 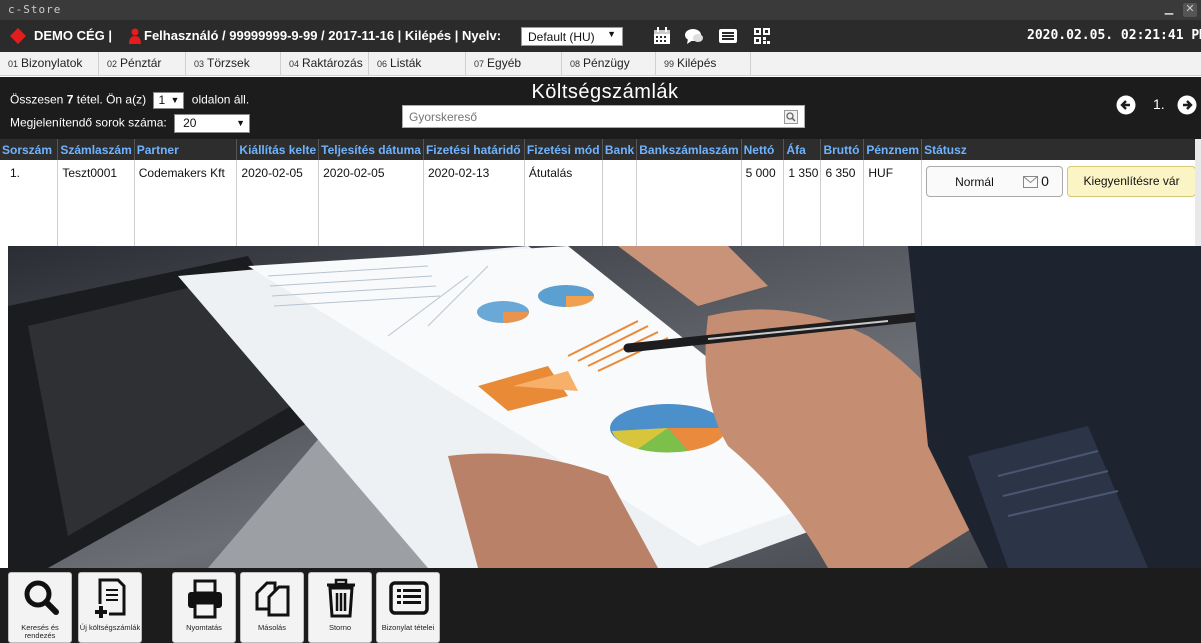 I want to click on column-header: Bankszámlaszám, so click(x=689, y=149).